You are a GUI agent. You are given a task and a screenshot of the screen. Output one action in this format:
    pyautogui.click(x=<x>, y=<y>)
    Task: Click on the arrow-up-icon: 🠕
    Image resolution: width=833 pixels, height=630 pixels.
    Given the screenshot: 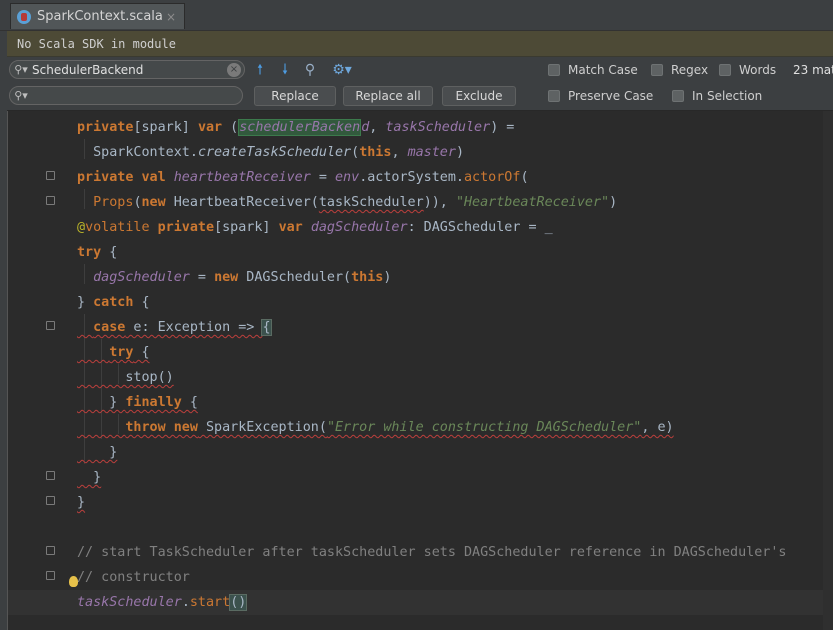 What is the action you would take?
    pyautogui.click(x=260, y=70)
    